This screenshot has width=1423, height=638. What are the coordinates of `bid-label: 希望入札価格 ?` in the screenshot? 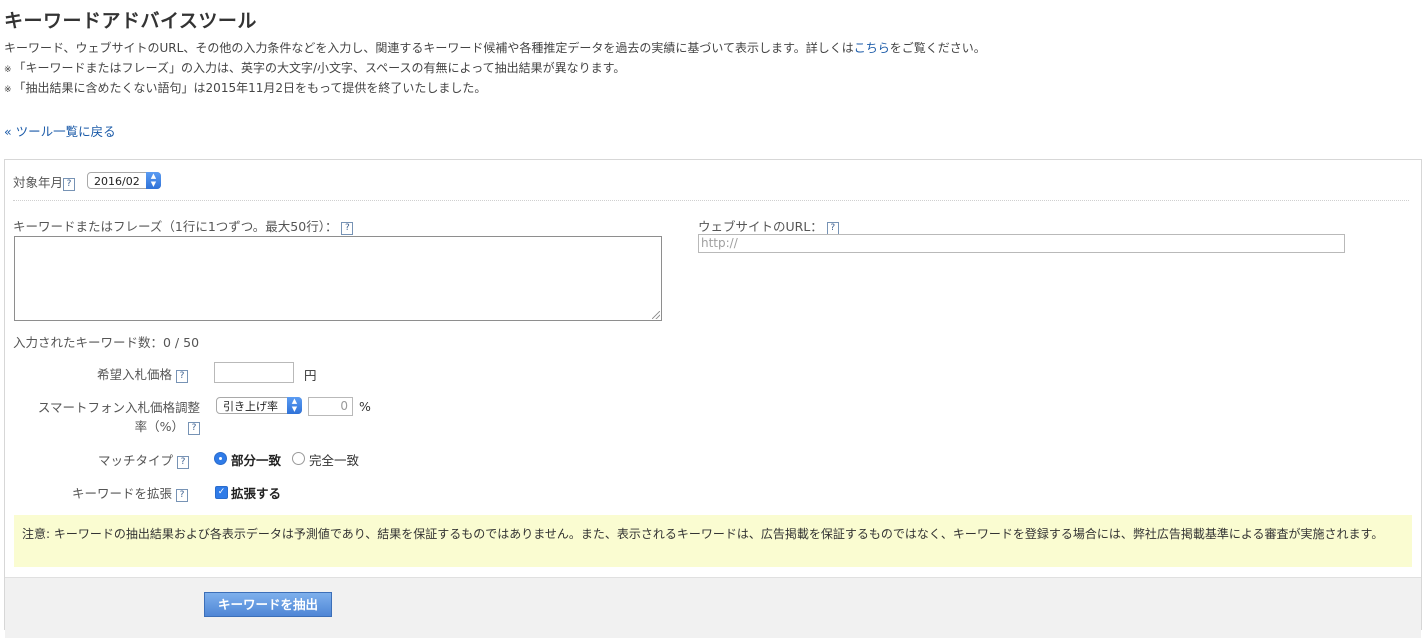 It's located at (142, 373).